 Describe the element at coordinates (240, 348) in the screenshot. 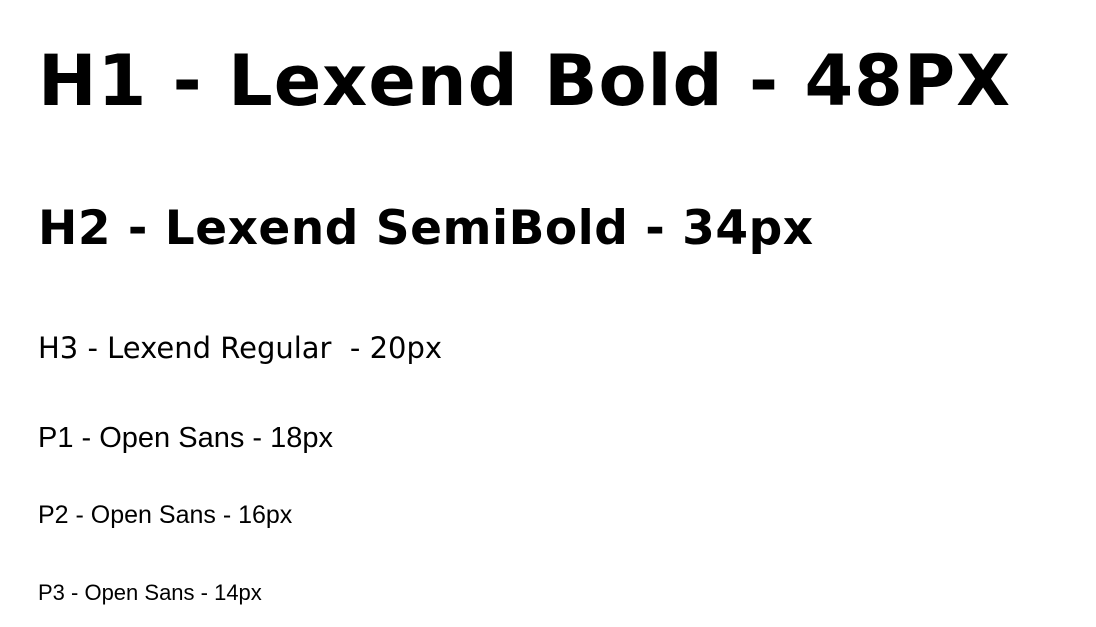

I see `h3-specimen: H3 - Lexend Regular - 20px` at that location.